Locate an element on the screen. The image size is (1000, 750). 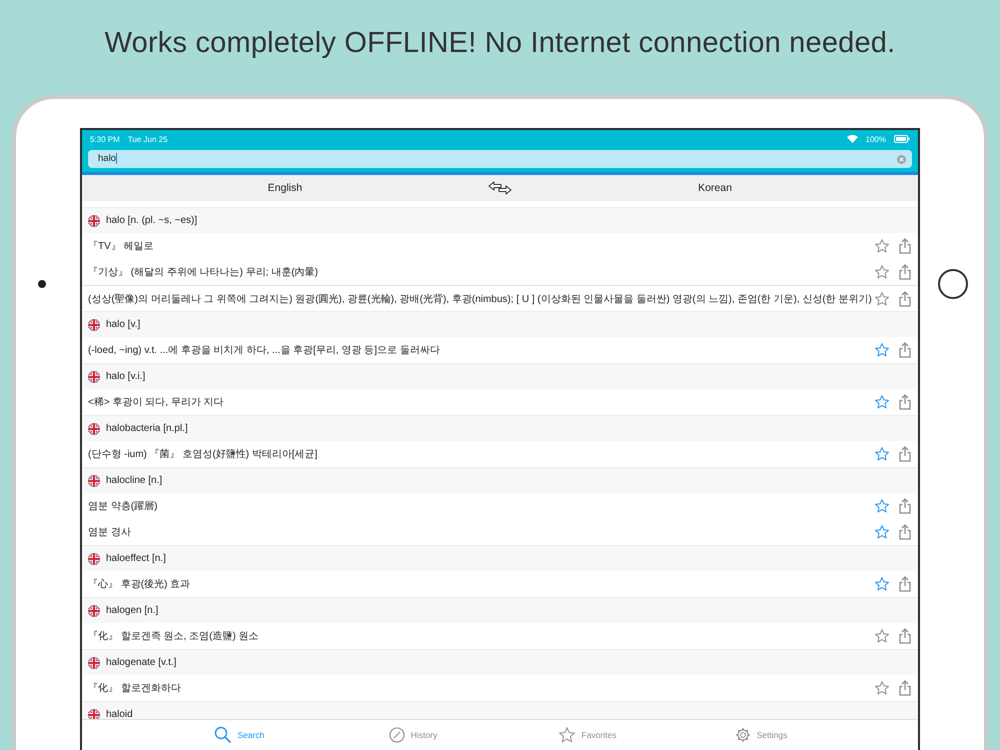
wifi-icon is located at coordinates (852, 139).